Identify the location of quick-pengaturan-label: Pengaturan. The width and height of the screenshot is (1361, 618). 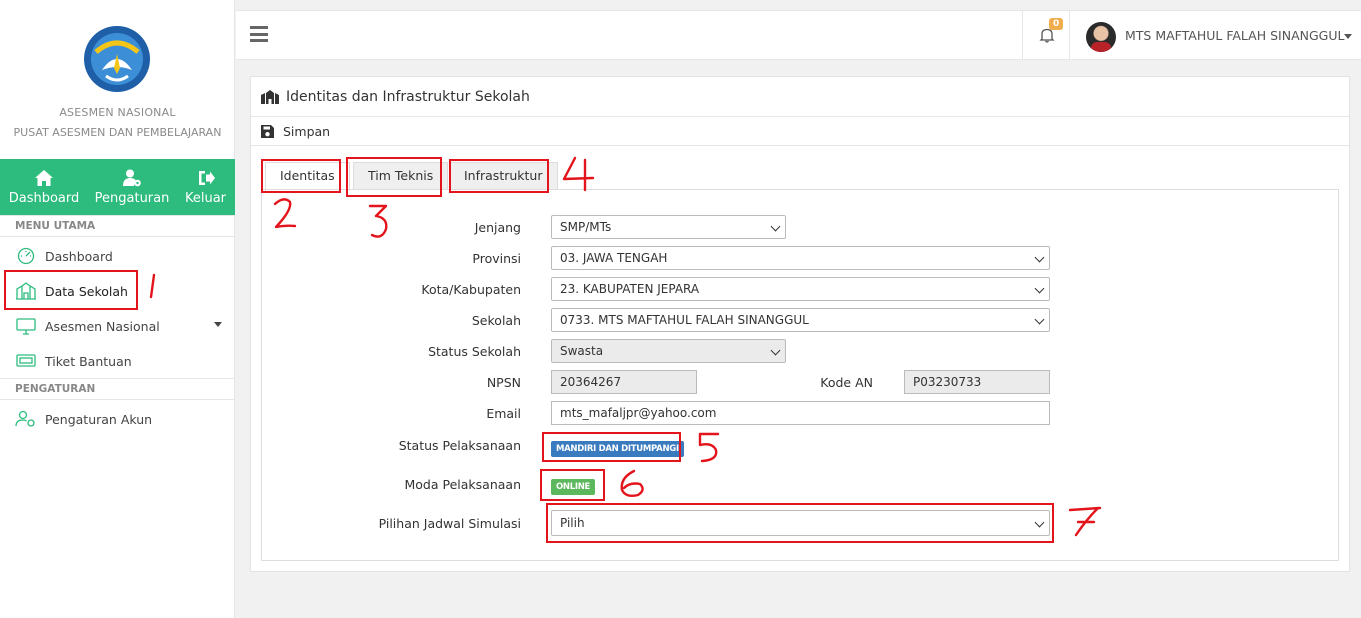
(132, 198).